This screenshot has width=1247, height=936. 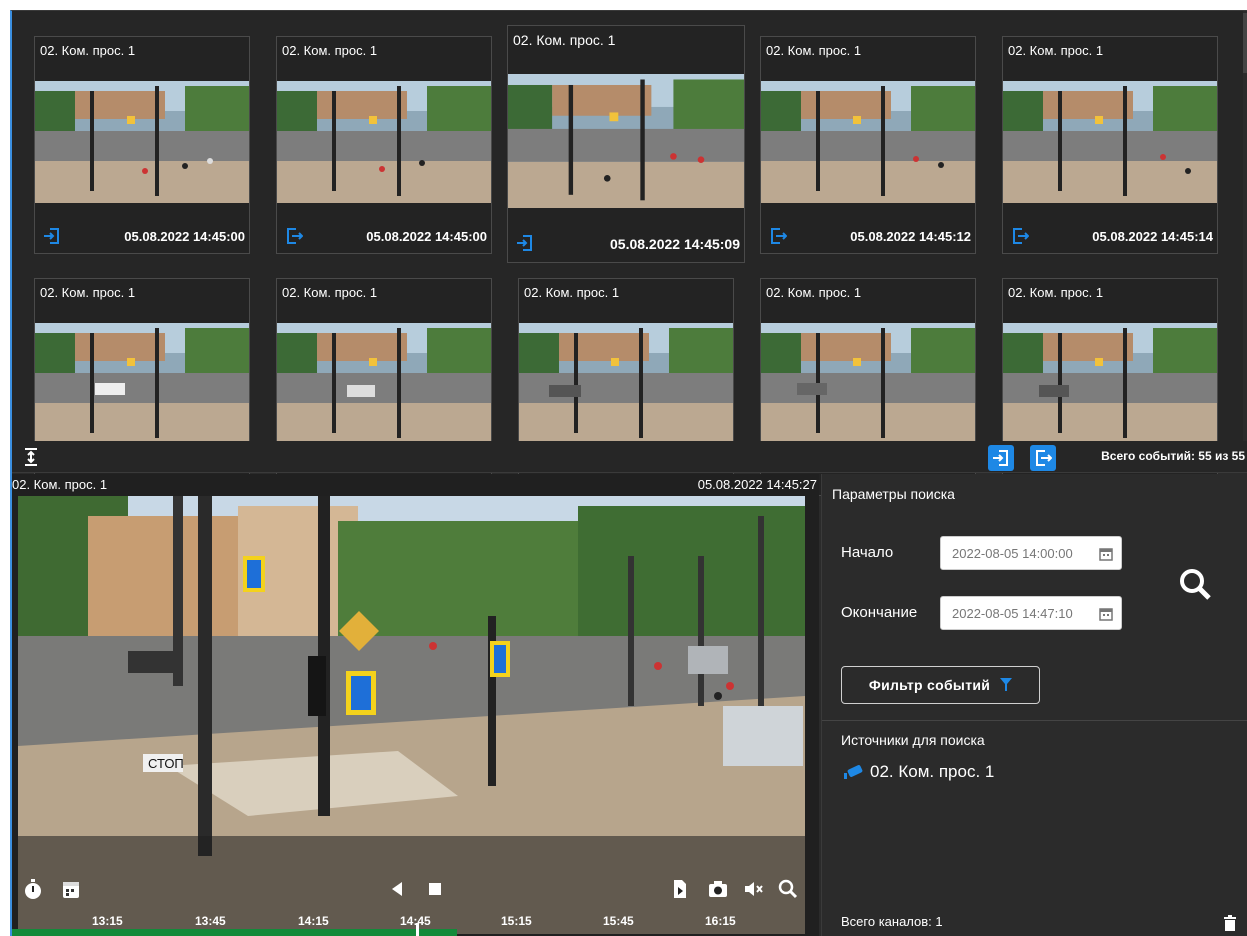 I want to click on section-divider, so click(x=1034, y=720).